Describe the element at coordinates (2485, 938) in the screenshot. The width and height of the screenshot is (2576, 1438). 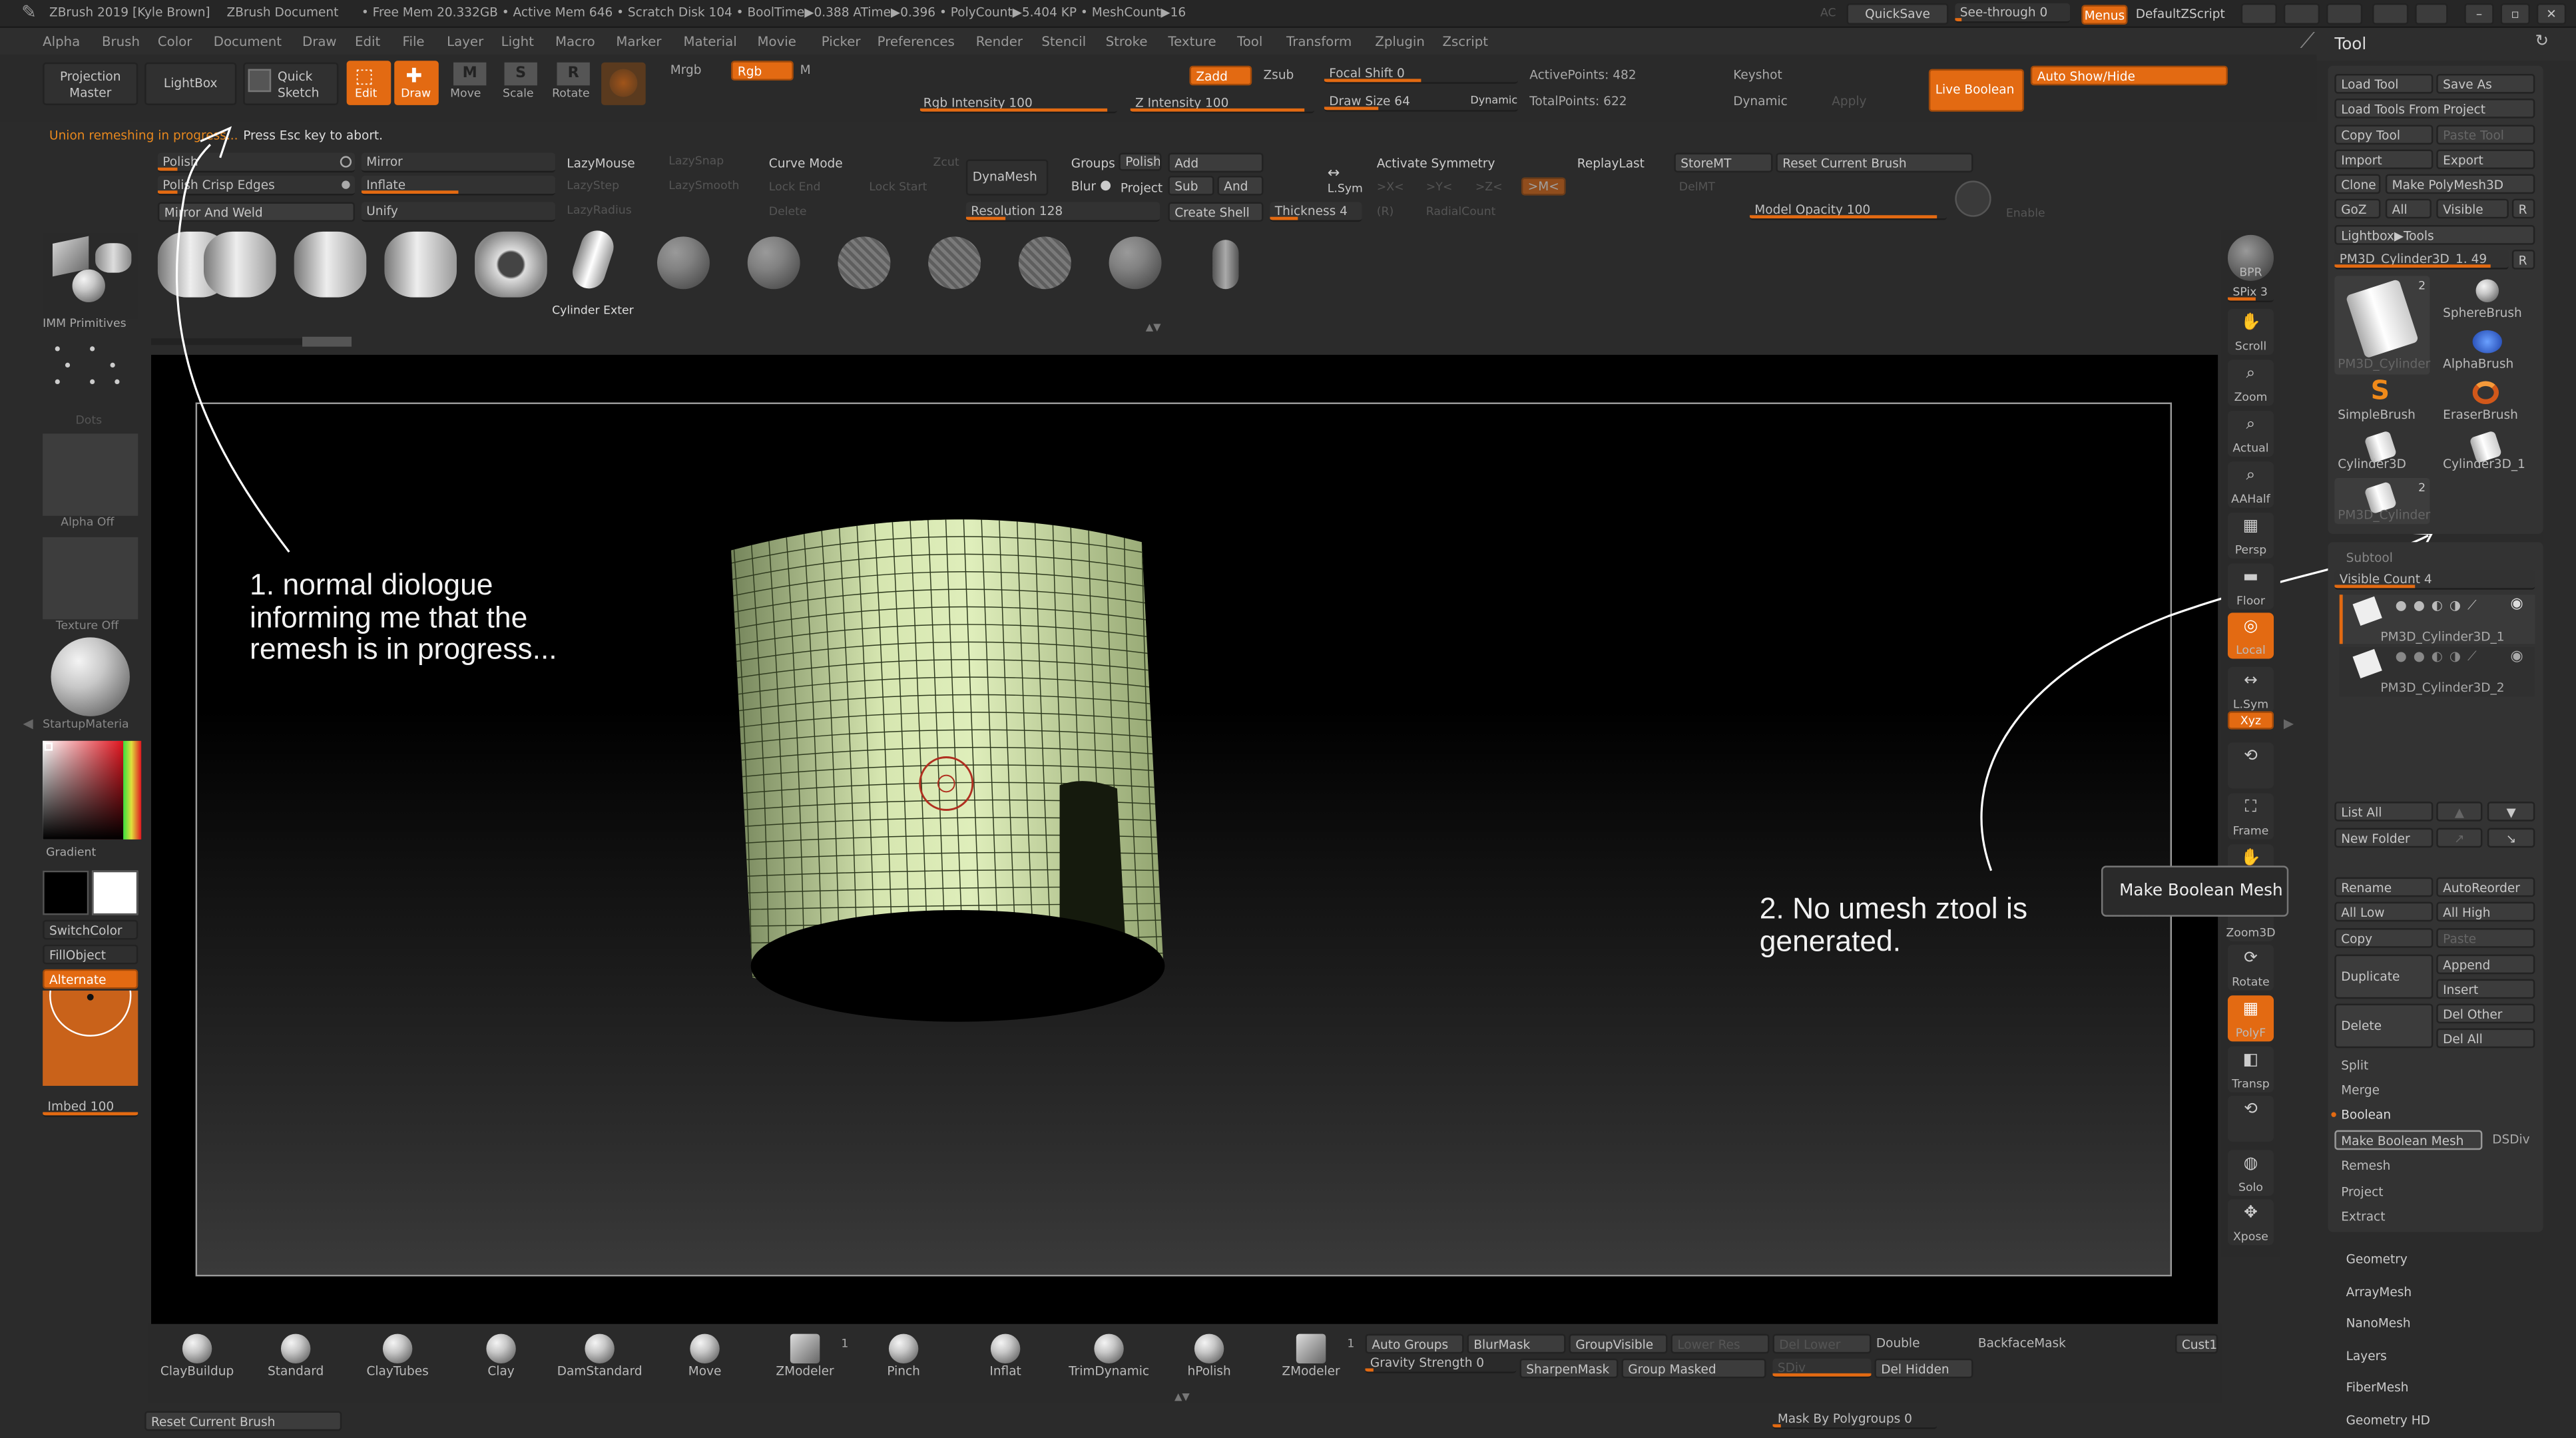
I see `paste-subtool-button: Paste` at that location.